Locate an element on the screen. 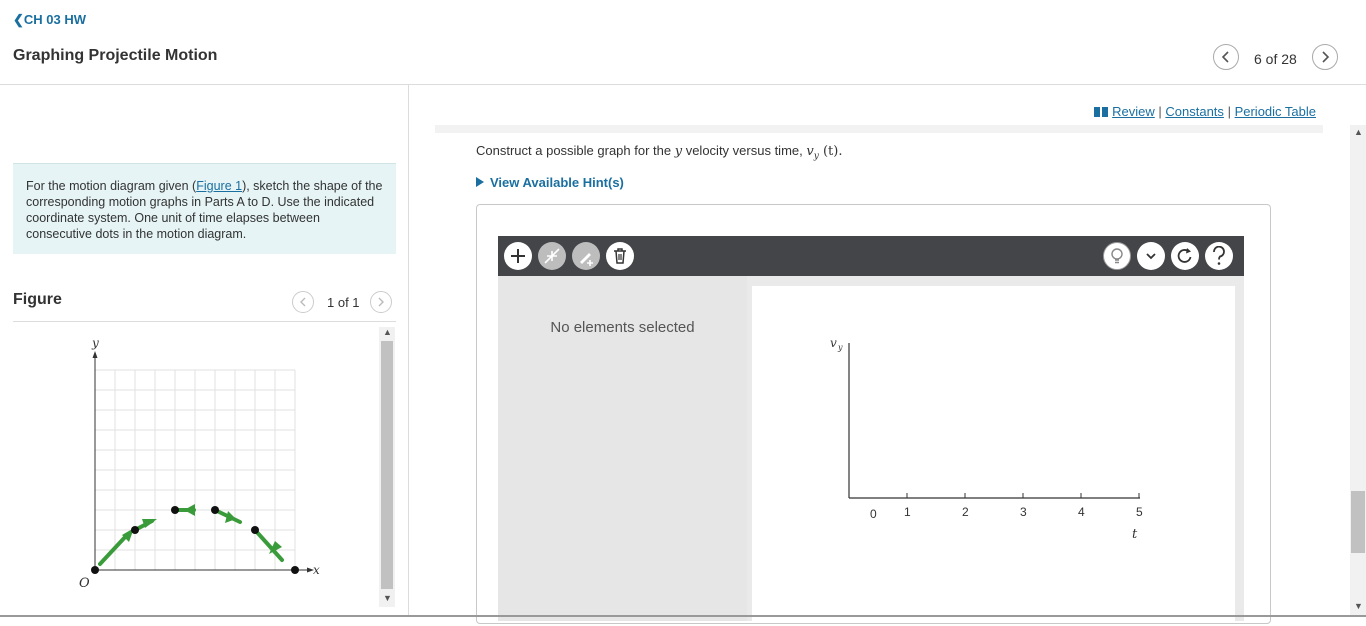  figure-header: Figure 1 of 1 is located at coordinates (204, 305).